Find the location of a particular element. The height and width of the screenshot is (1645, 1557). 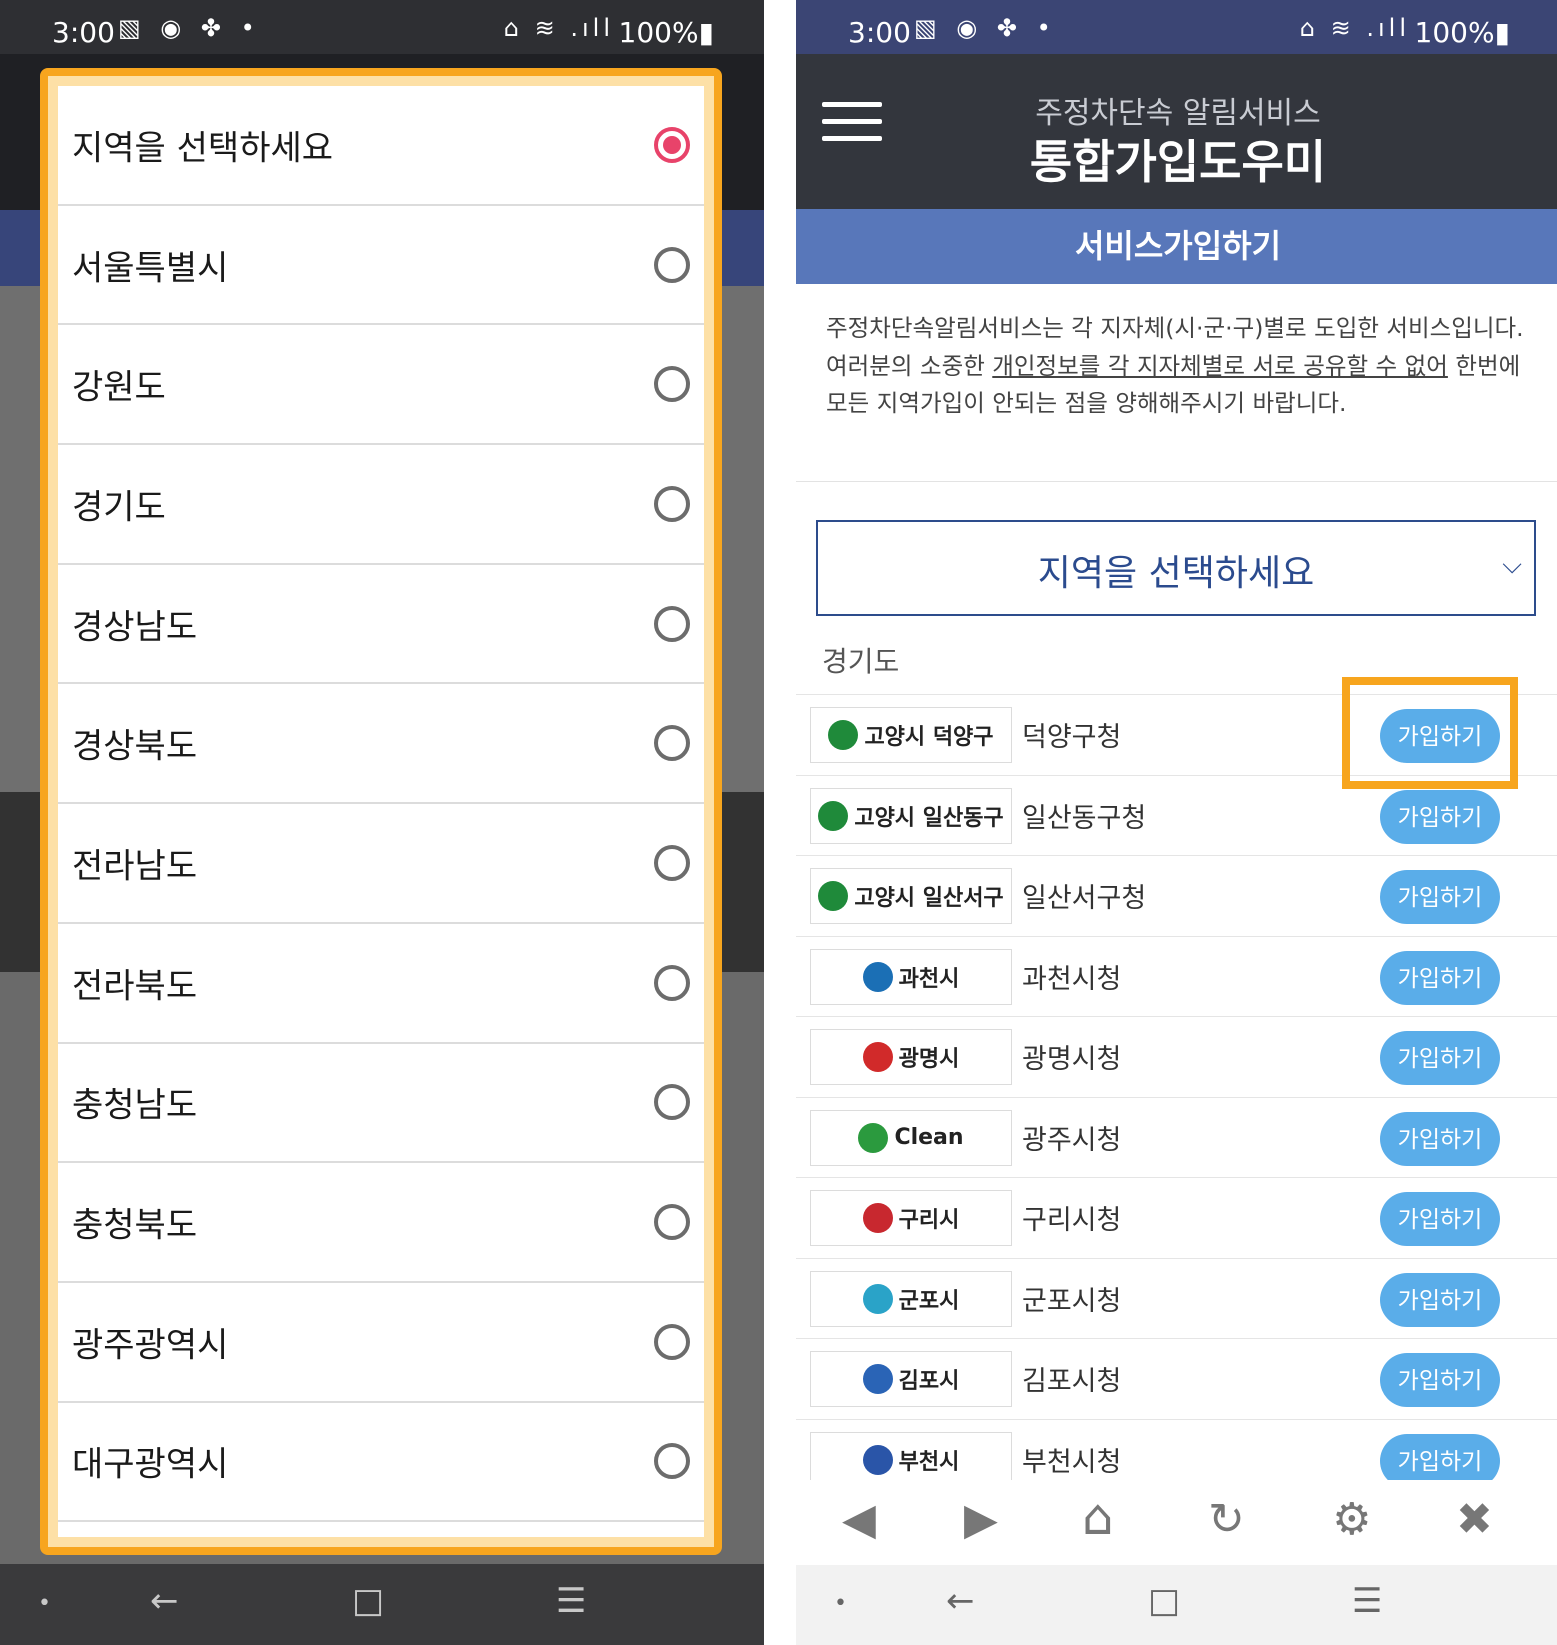

forward-arrow-icon: ▶ is located at coordinates (981, 1519).